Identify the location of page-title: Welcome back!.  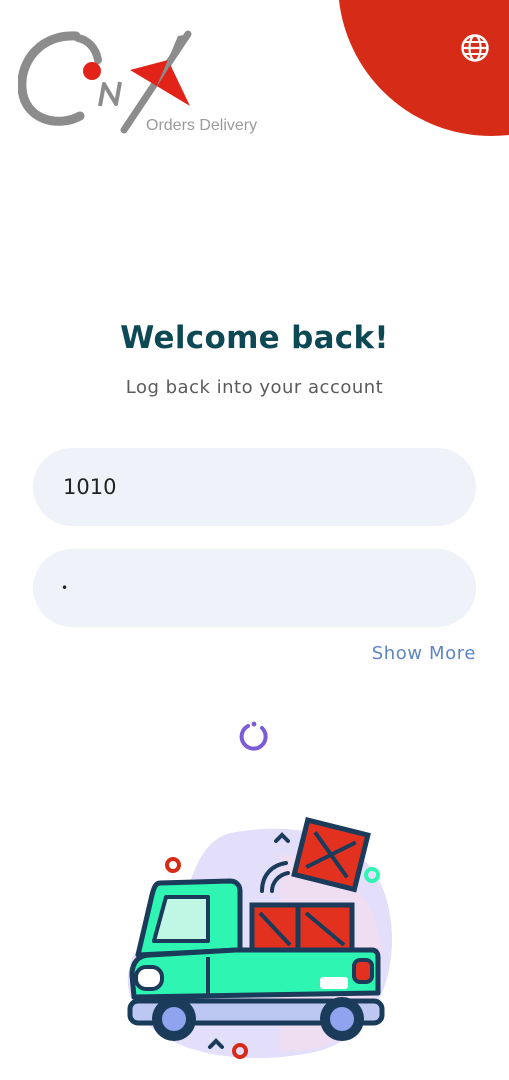
(254, 338).